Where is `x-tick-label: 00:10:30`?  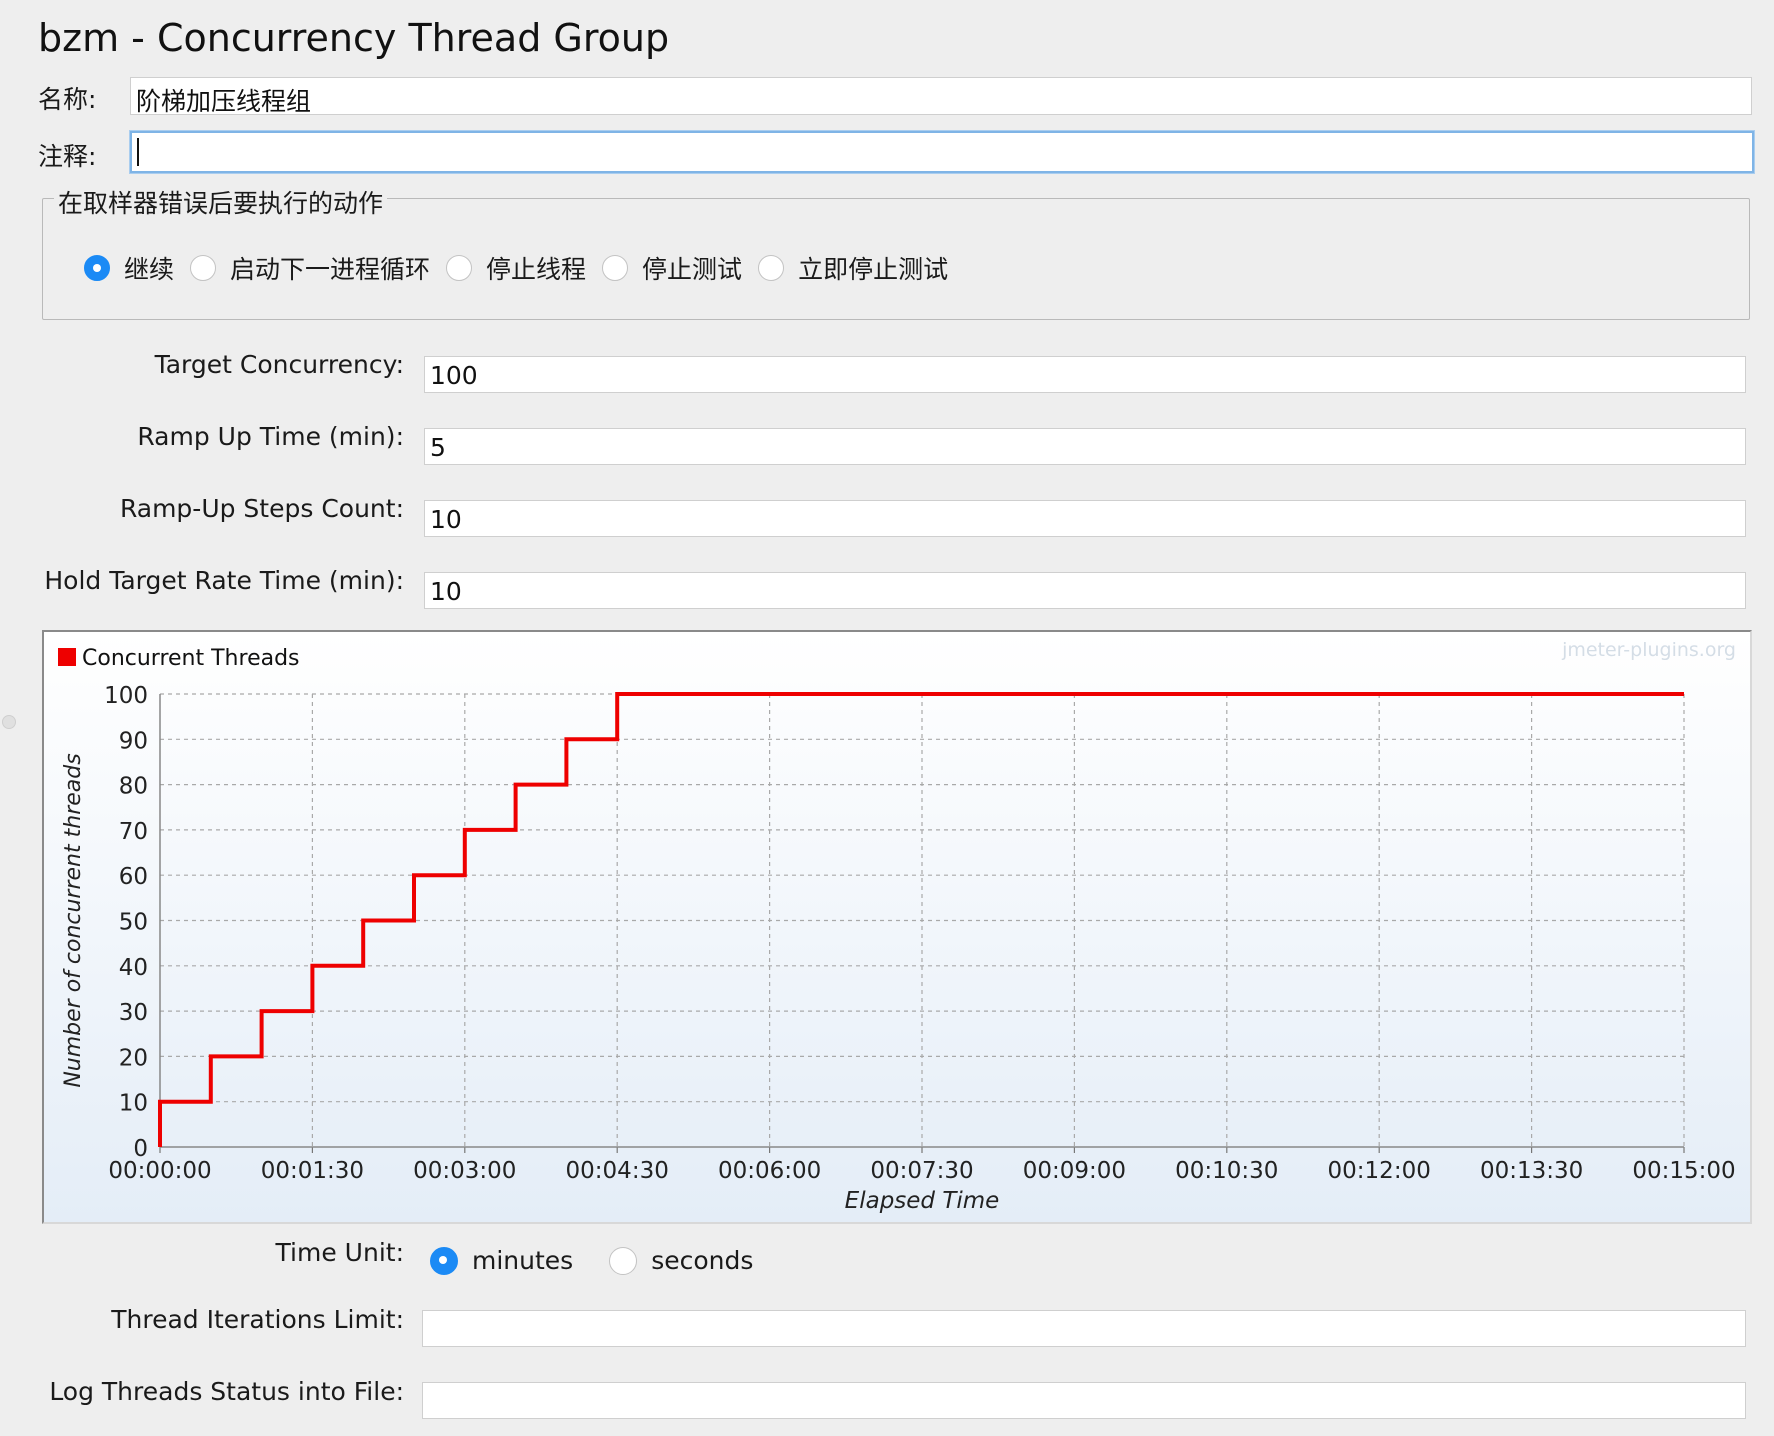 x-tick-label: 00:10:30 is located at coordinates (1226, 1171).